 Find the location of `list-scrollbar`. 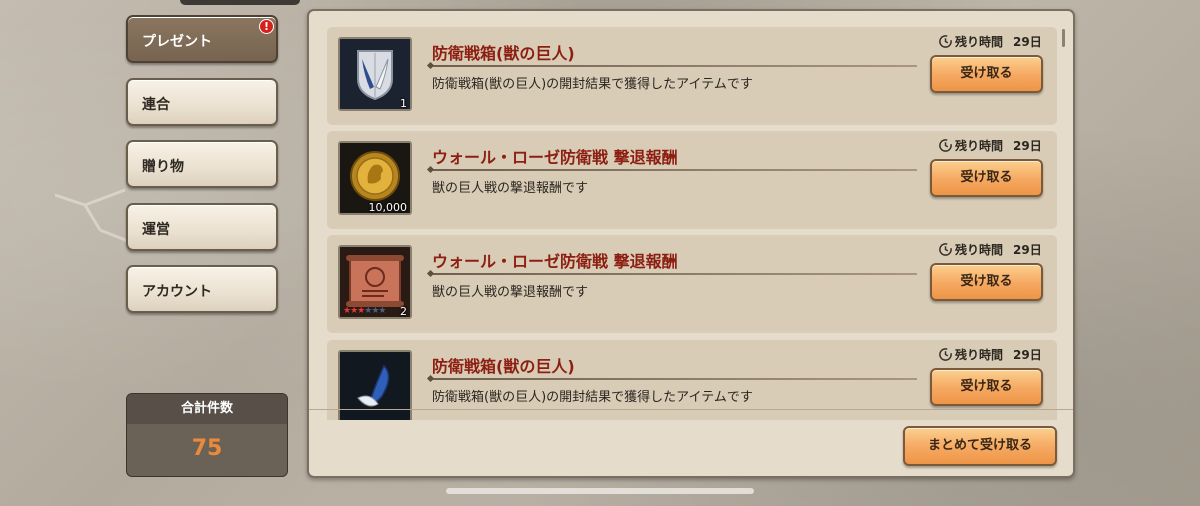

list-scrollbar is located at coordinates (1063, 38).